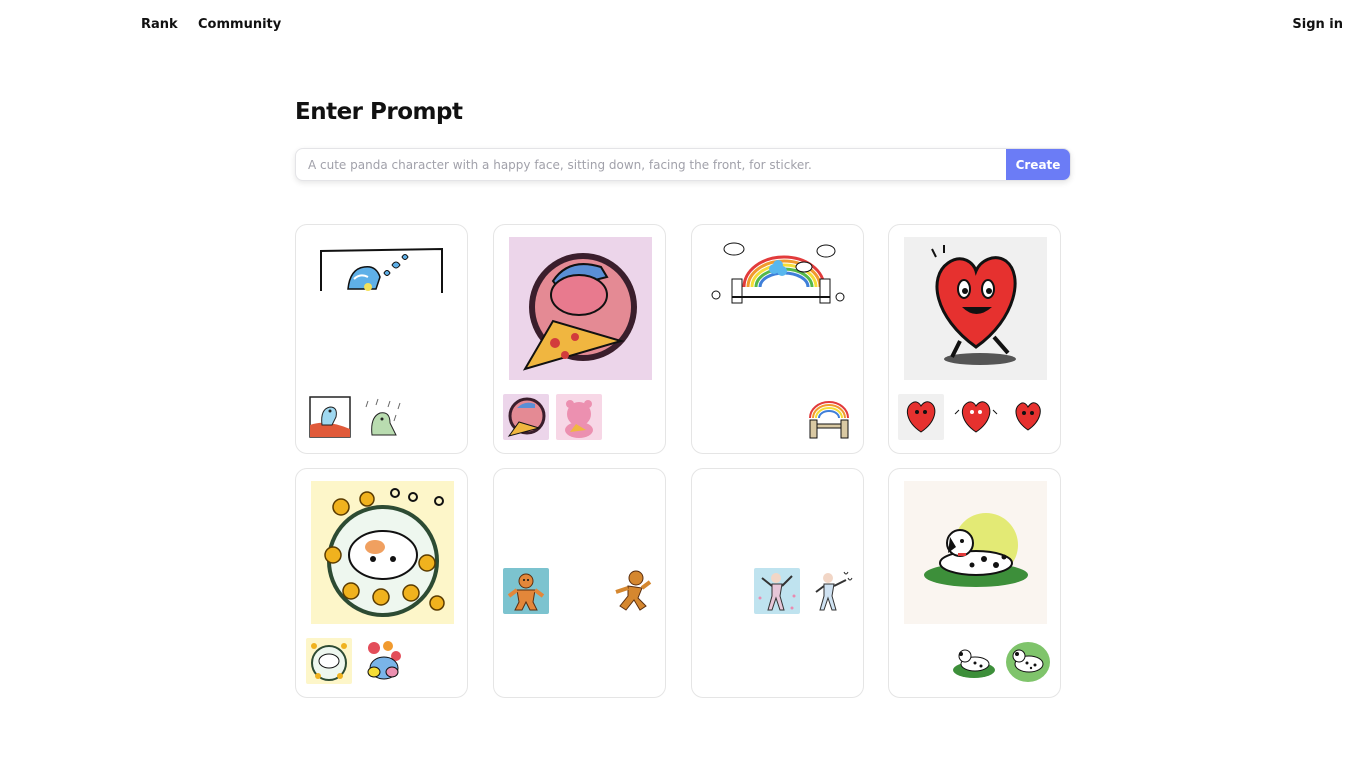 This screenshot has height=768, width=1366. Describe the element at coordinates (239, 24) in the screenshot. I see `nav-community-link: Community` at that location.